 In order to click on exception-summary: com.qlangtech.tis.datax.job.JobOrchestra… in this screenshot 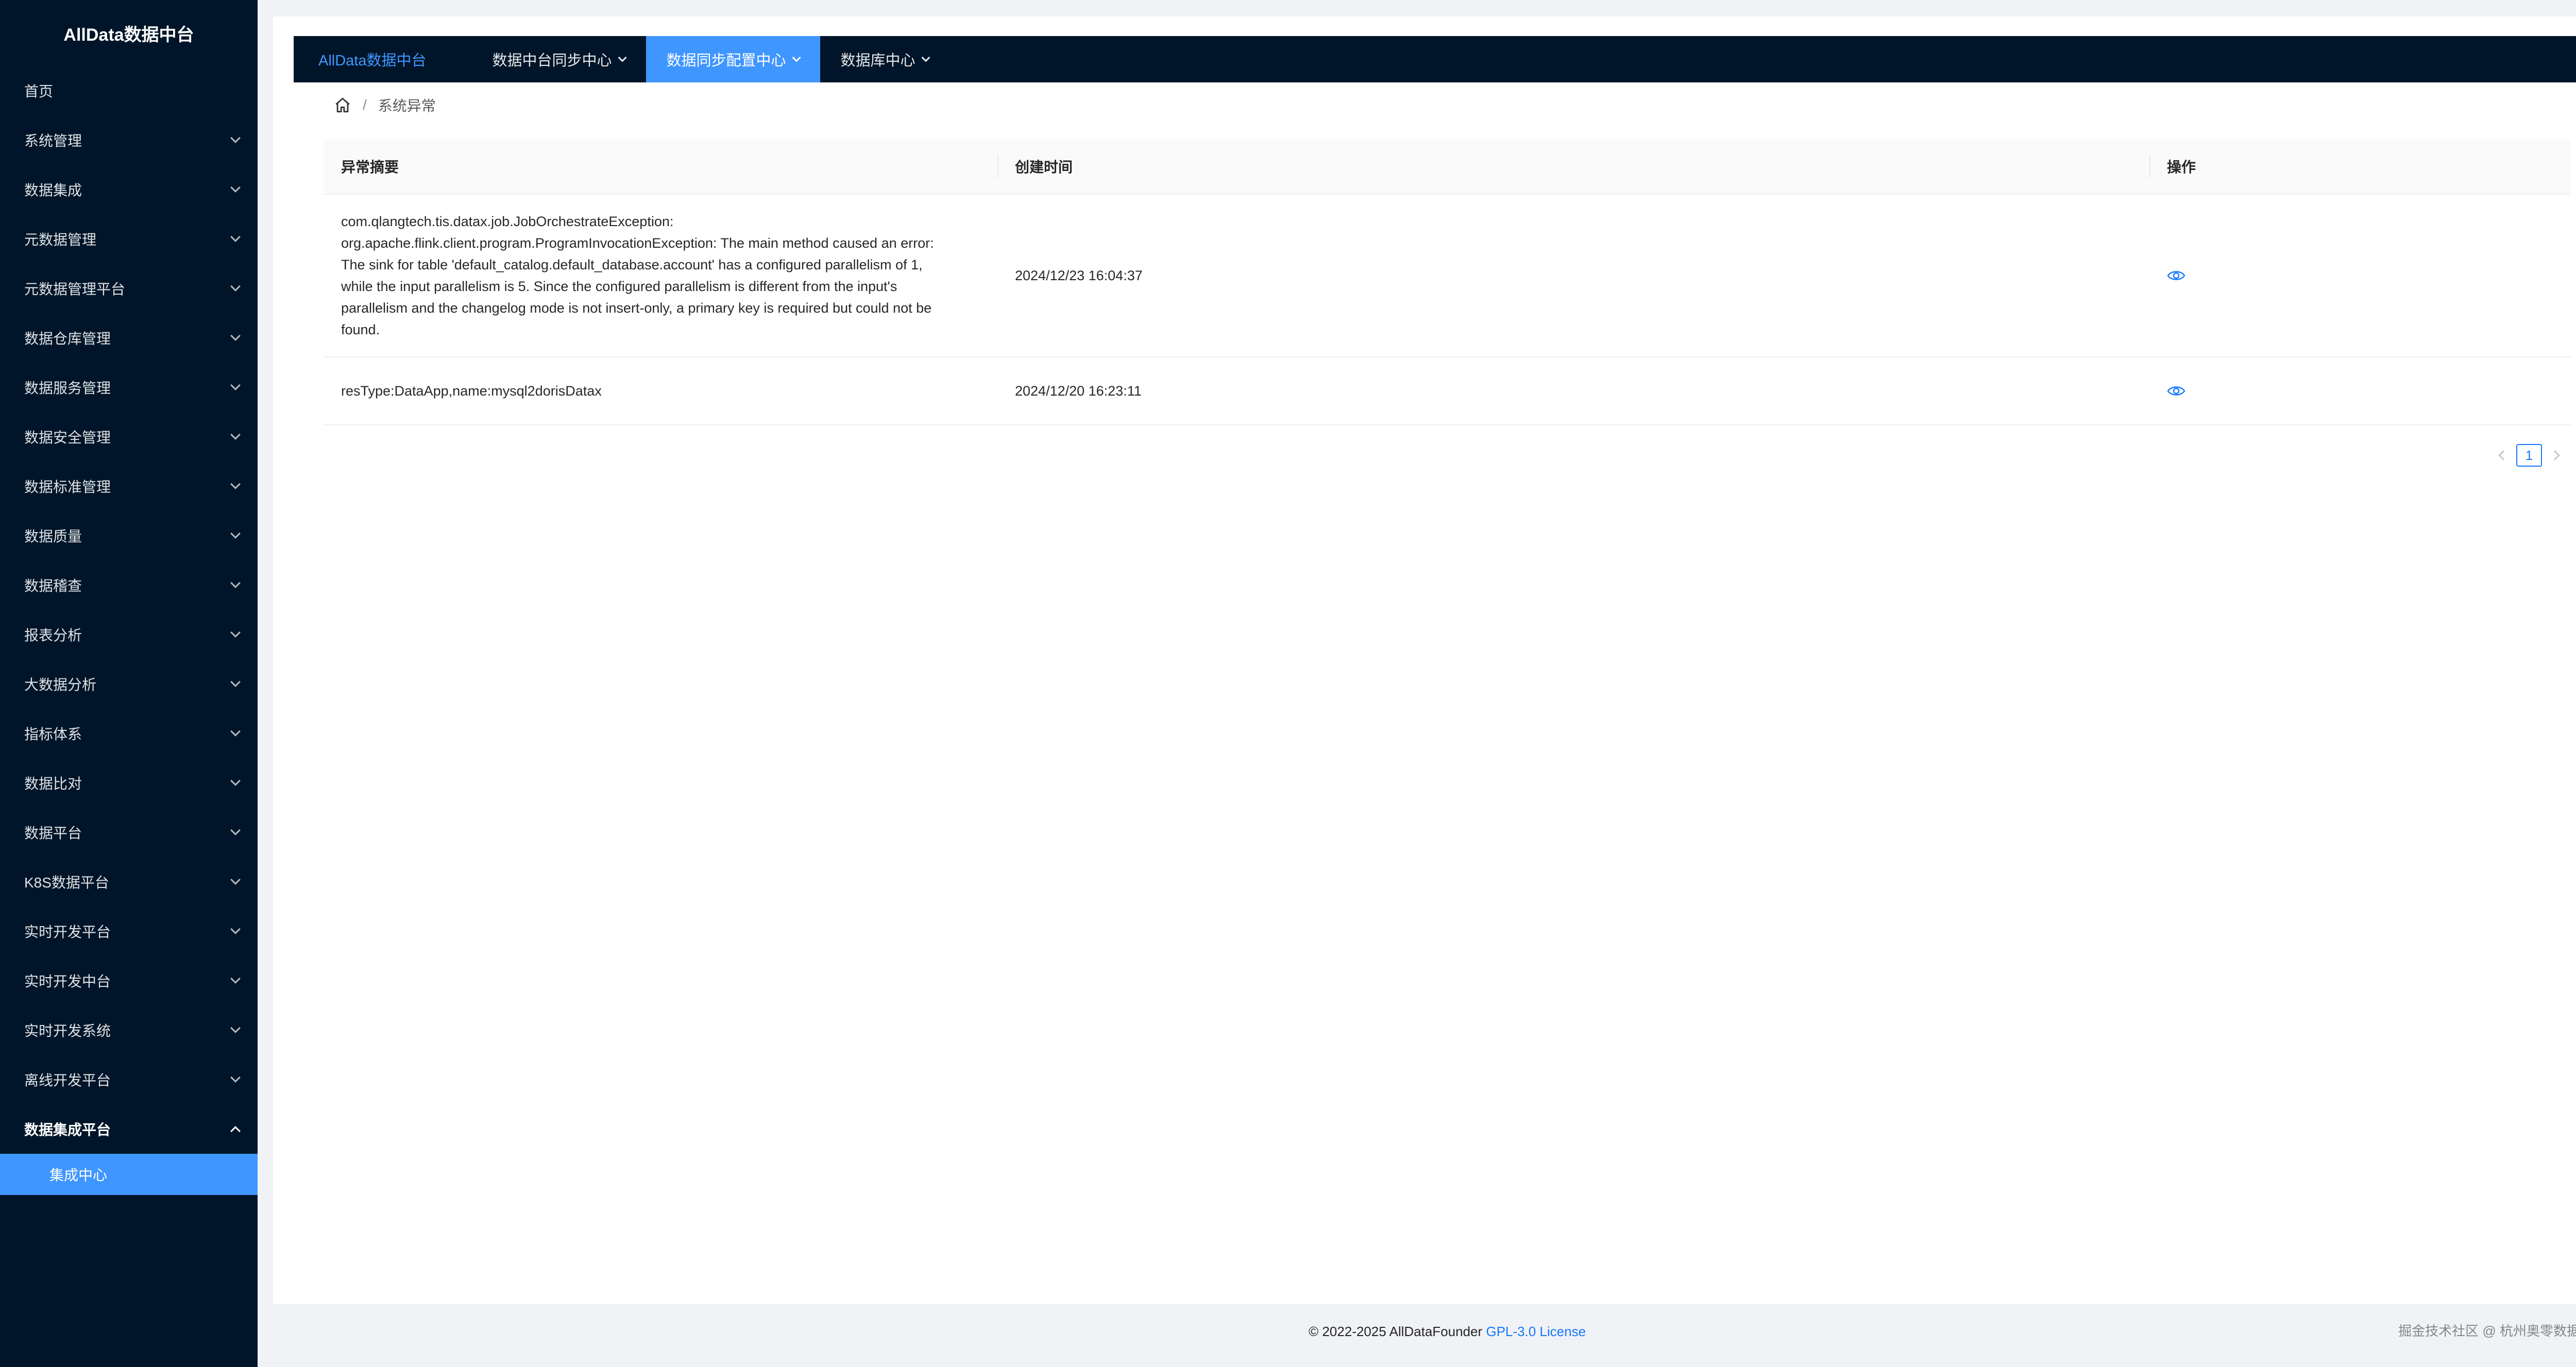, I will do `click(660, 275)`.